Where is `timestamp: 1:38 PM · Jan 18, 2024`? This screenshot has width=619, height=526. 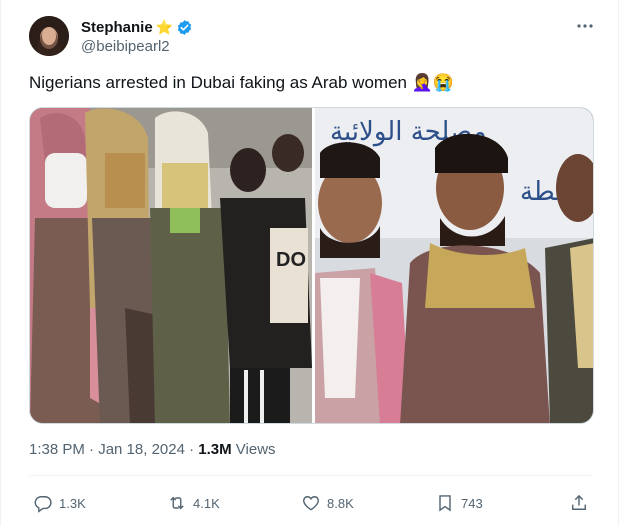 timestamp: 1:38 PM · Jan 18, 2024 is located at coordinates (107, 449).